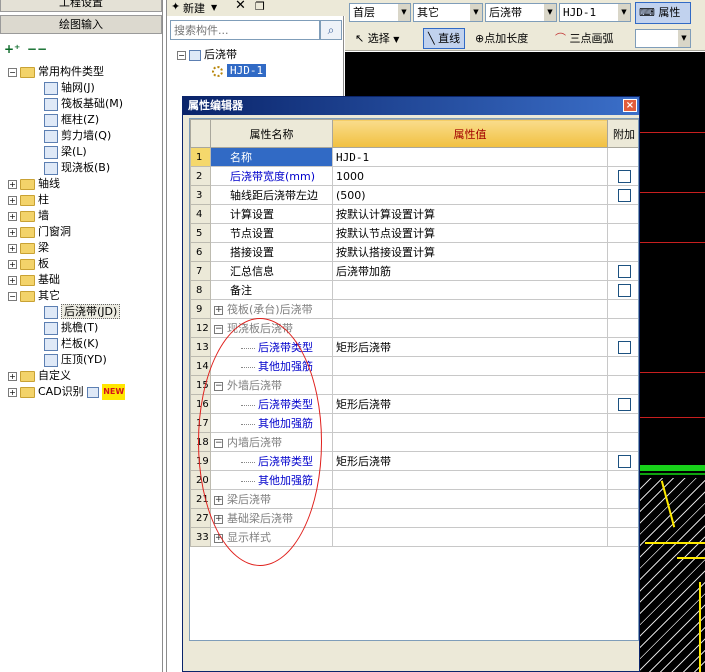  Describe the element at coordinates (12, 49) in the screenshot. I see `expand-all-icon: +⁺` at that location.